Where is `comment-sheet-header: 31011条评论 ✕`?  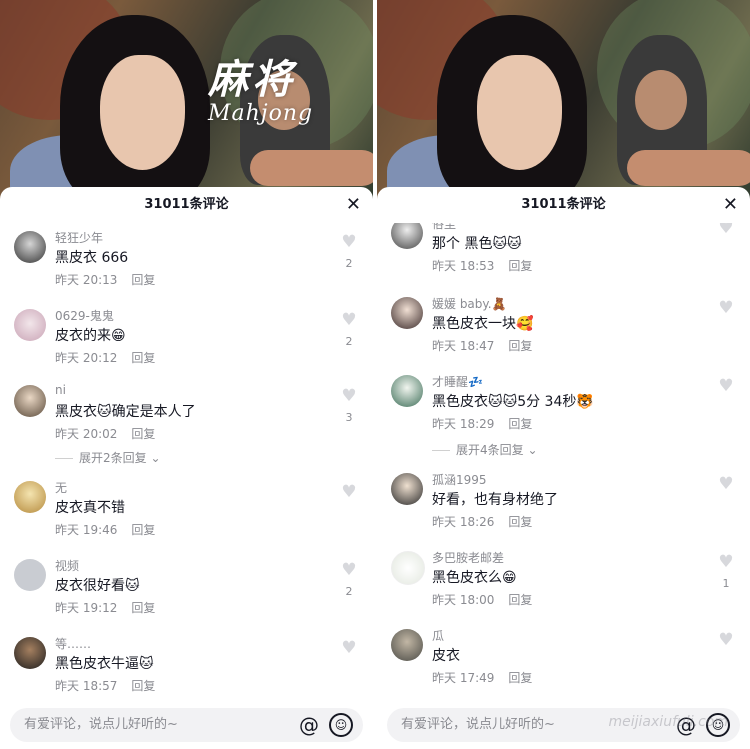
comment-sheet-header: 31011条评论 ✕ is located at coordinates (563, 205).